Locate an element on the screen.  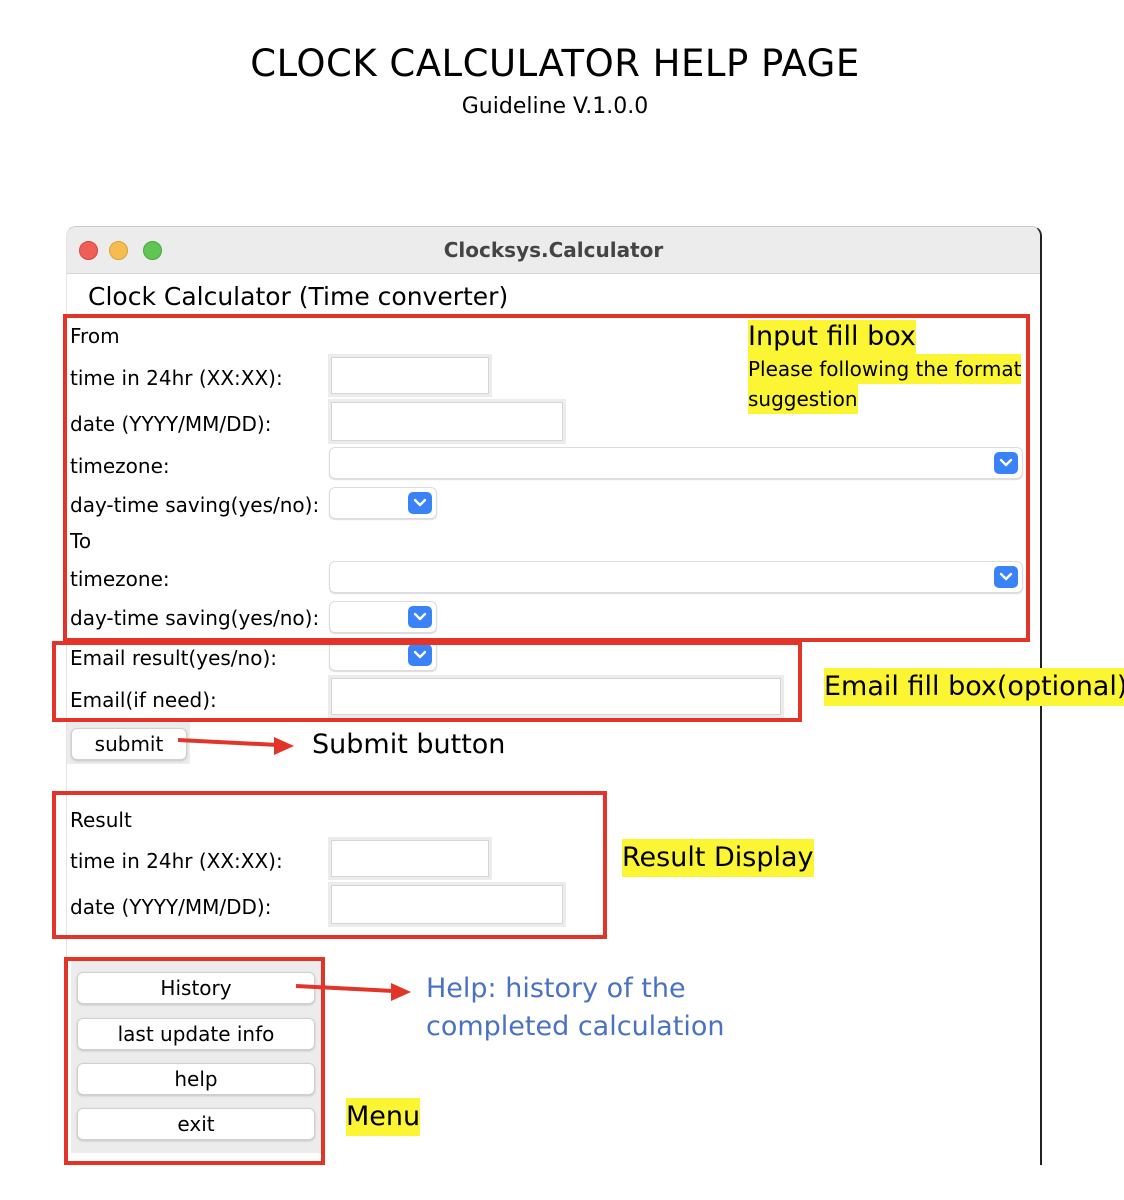
submit-arrow-icon is located at coordinates (235, 746).